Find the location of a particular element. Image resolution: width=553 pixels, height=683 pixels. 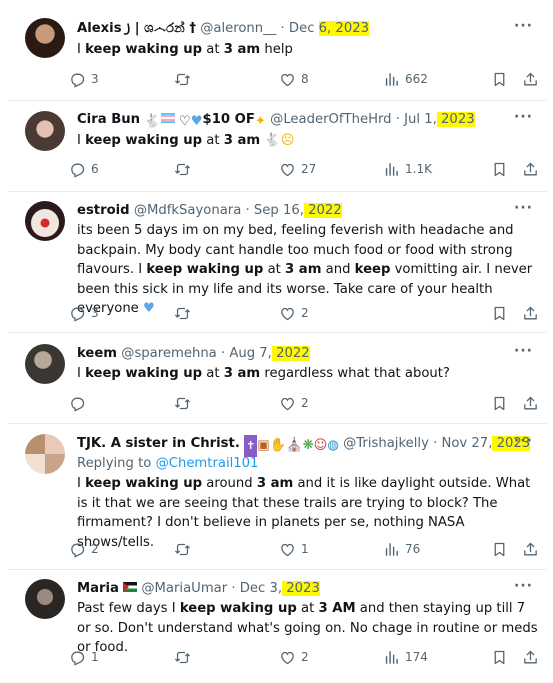

reply-button: 2 is located at coordinates (84, 549).